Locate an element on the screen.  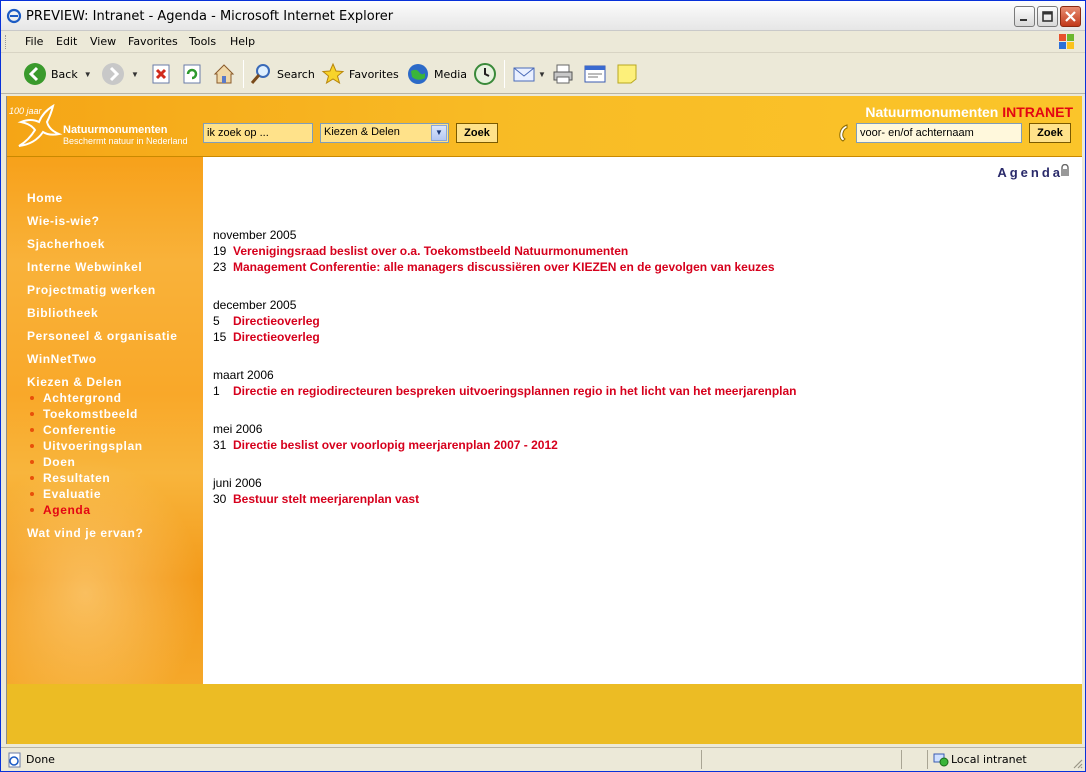
print-button is located at coordinates (563, 74).